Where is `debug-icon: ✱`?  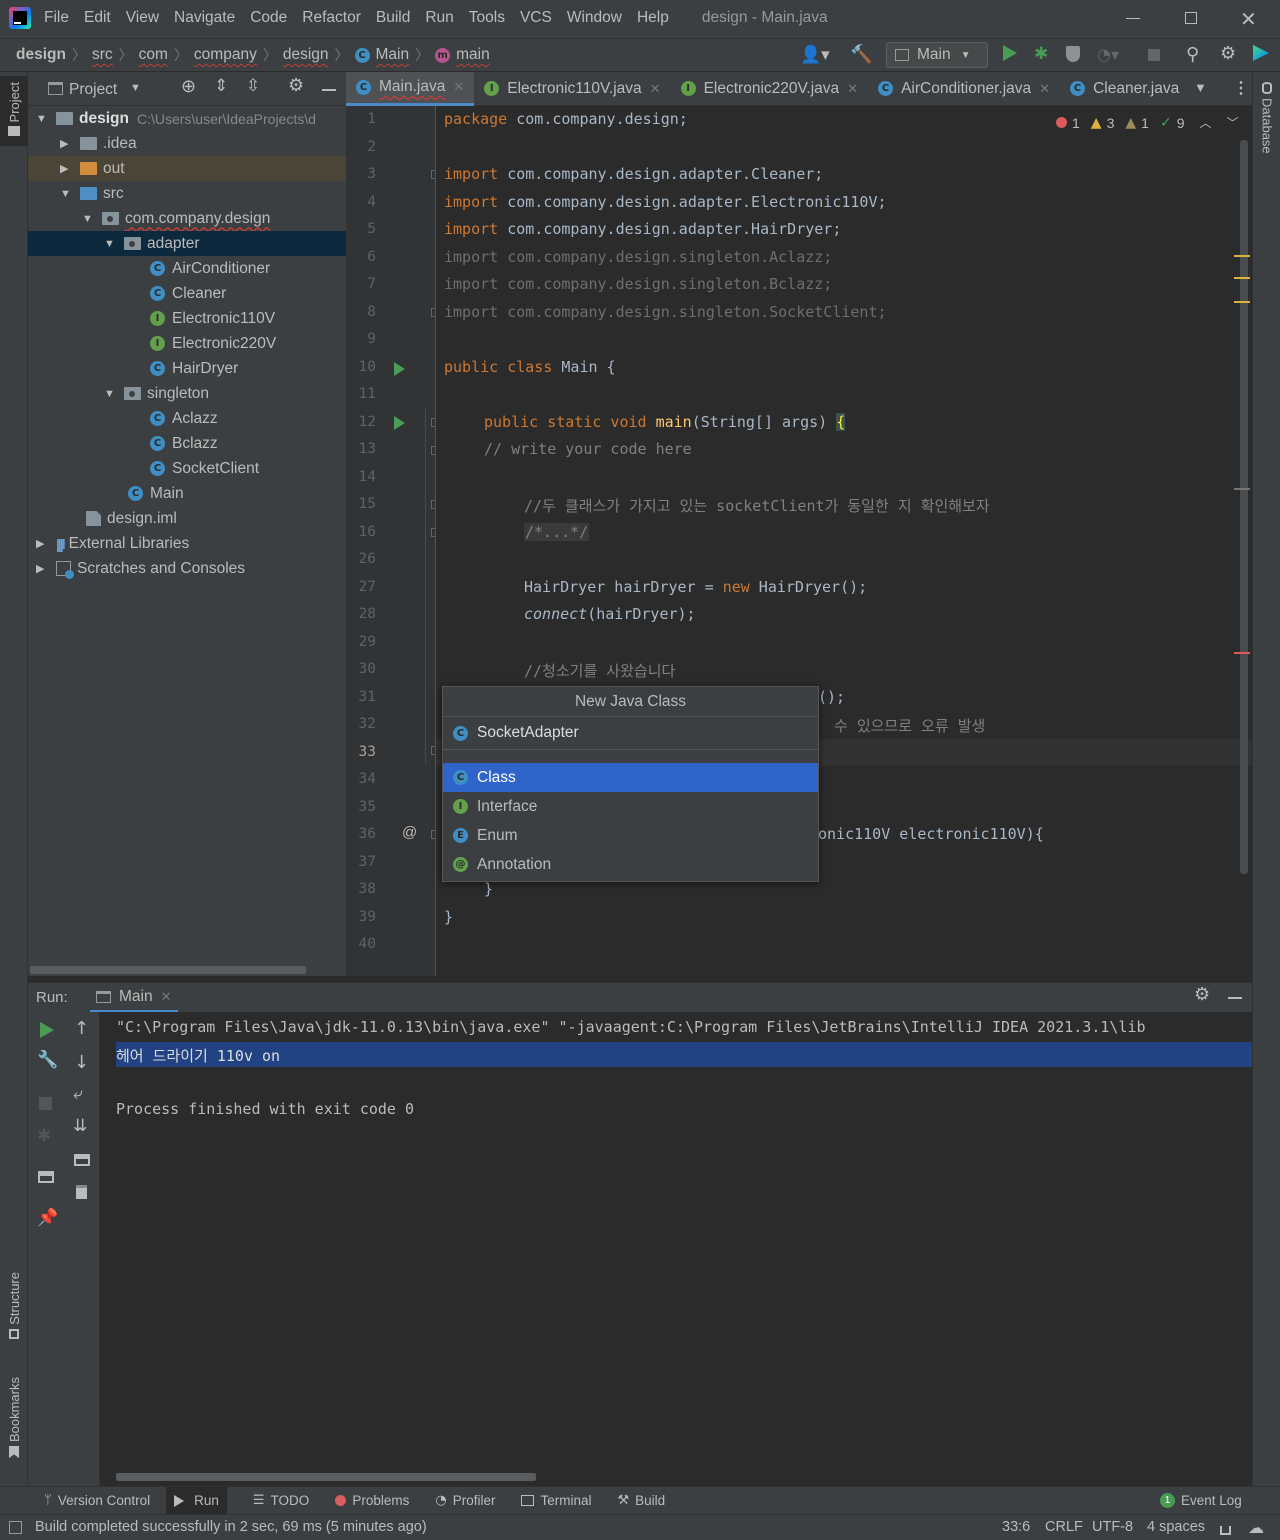
debug-icon: ✱ is located at coordinates (1041, 54).